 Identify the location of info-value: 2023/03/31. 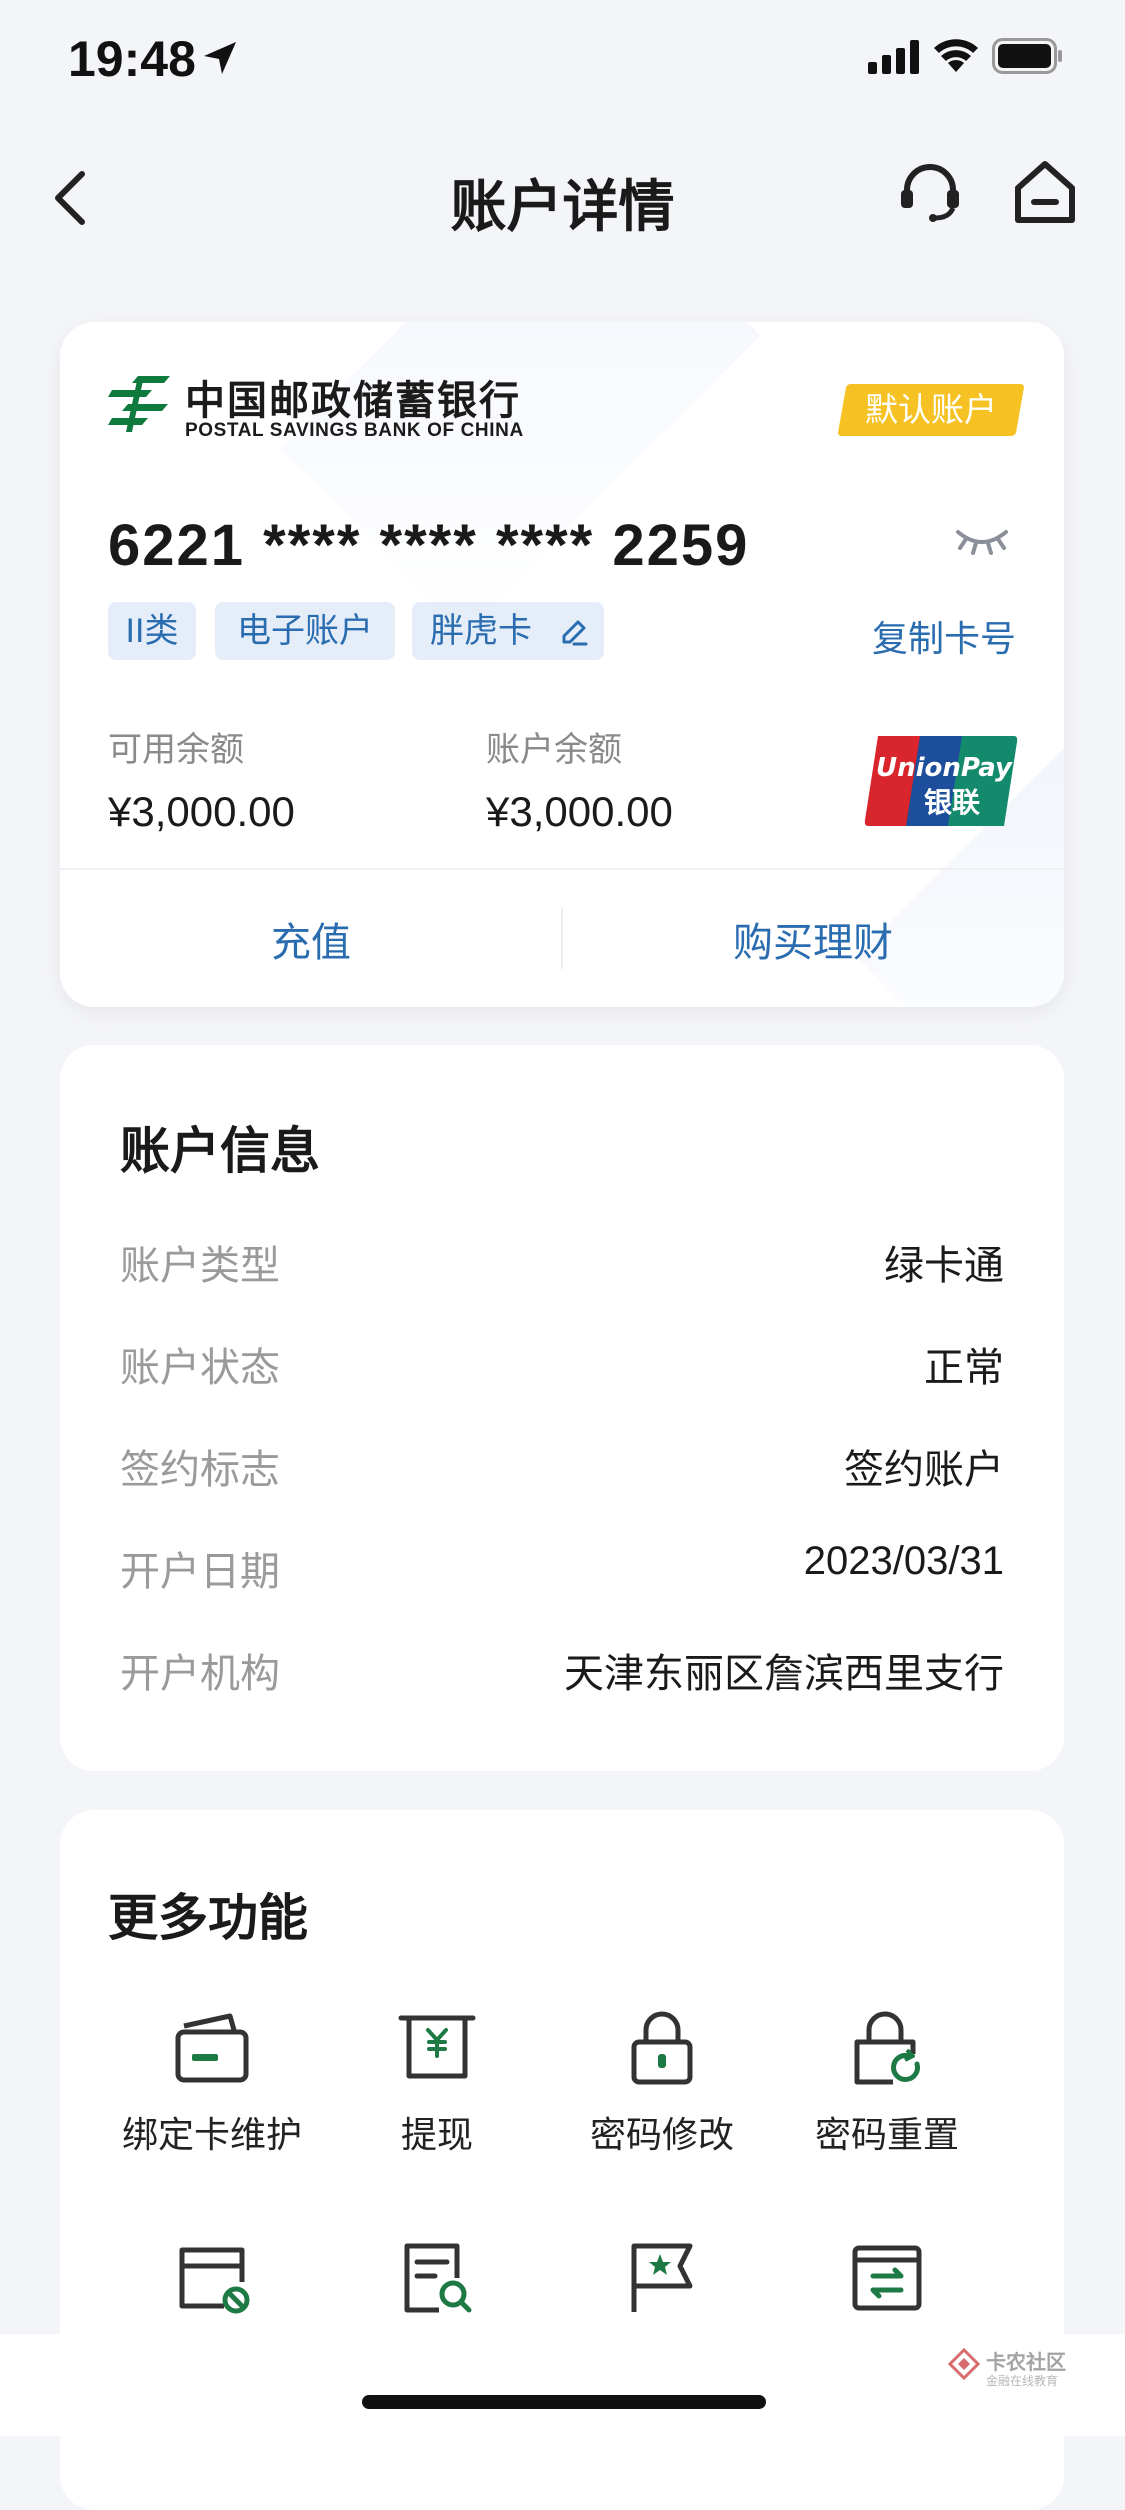
(903, 1561).